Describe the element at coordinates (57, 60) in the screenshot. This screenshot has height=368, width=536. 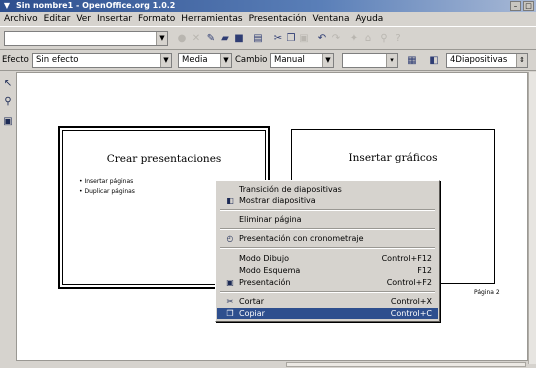
I see `effect-select-value: Sin efecto` at that location.